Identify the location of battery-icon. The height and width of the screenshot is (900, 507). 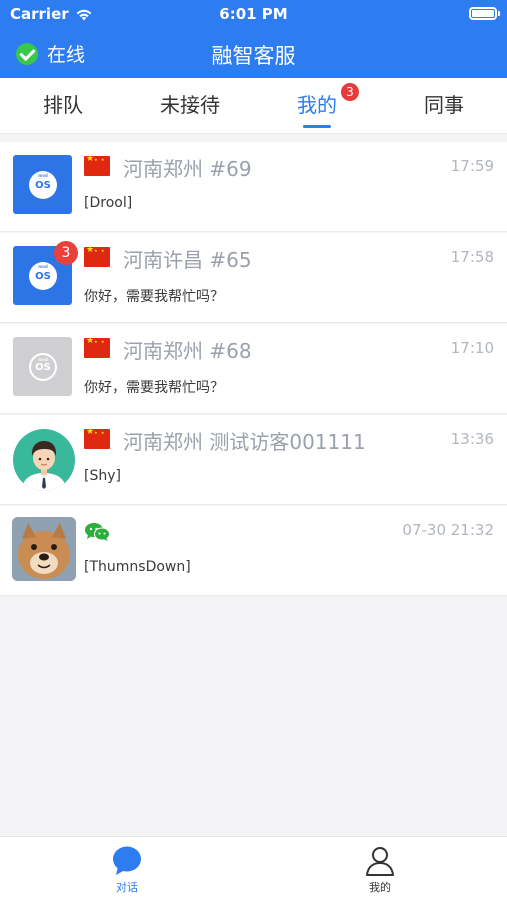
(484, 13).